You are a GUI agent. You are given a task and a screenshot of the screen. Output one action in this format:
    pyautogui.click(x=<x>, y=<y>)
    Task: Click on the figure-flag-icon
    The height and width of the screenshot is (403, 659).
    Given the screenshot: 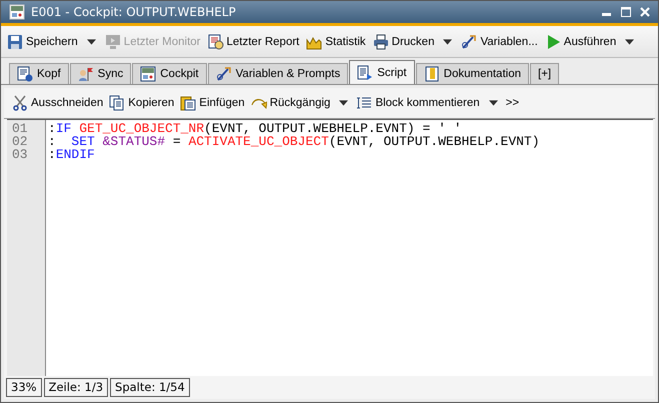 What is the action you would take?
    pyautogui.click(x=86, y=74)
    